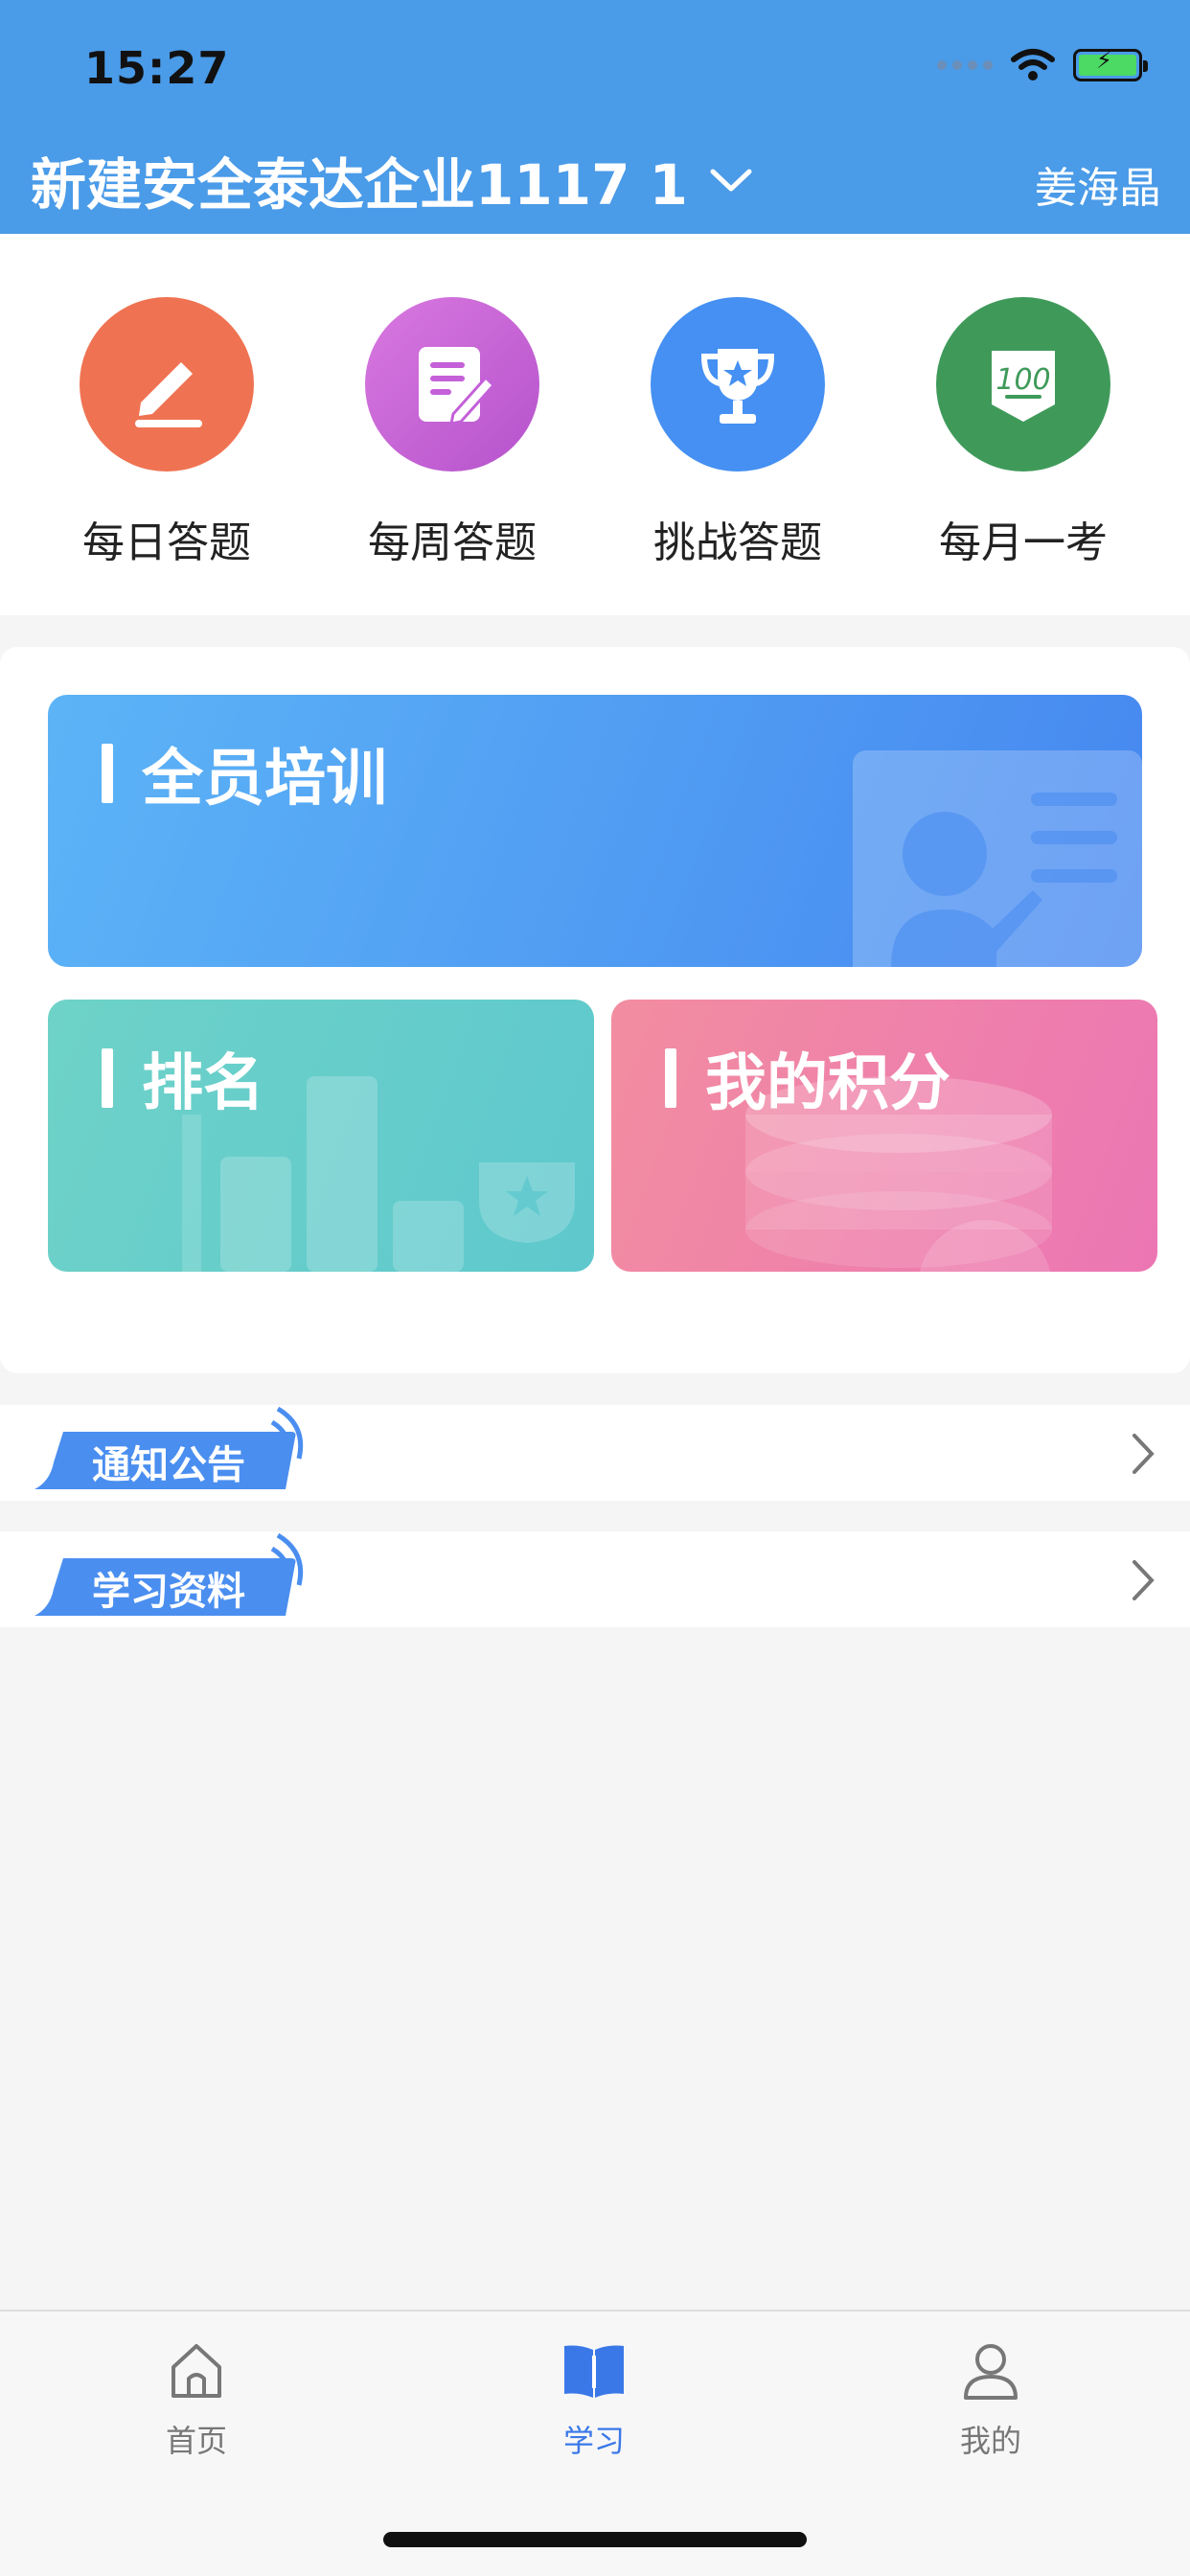 Image resolution: width=1190 pixels, height=2576 pixels. Describe the element at coordinates (168, 1465) in the screenshot. I see `notice-label: 通知公告` at that location.